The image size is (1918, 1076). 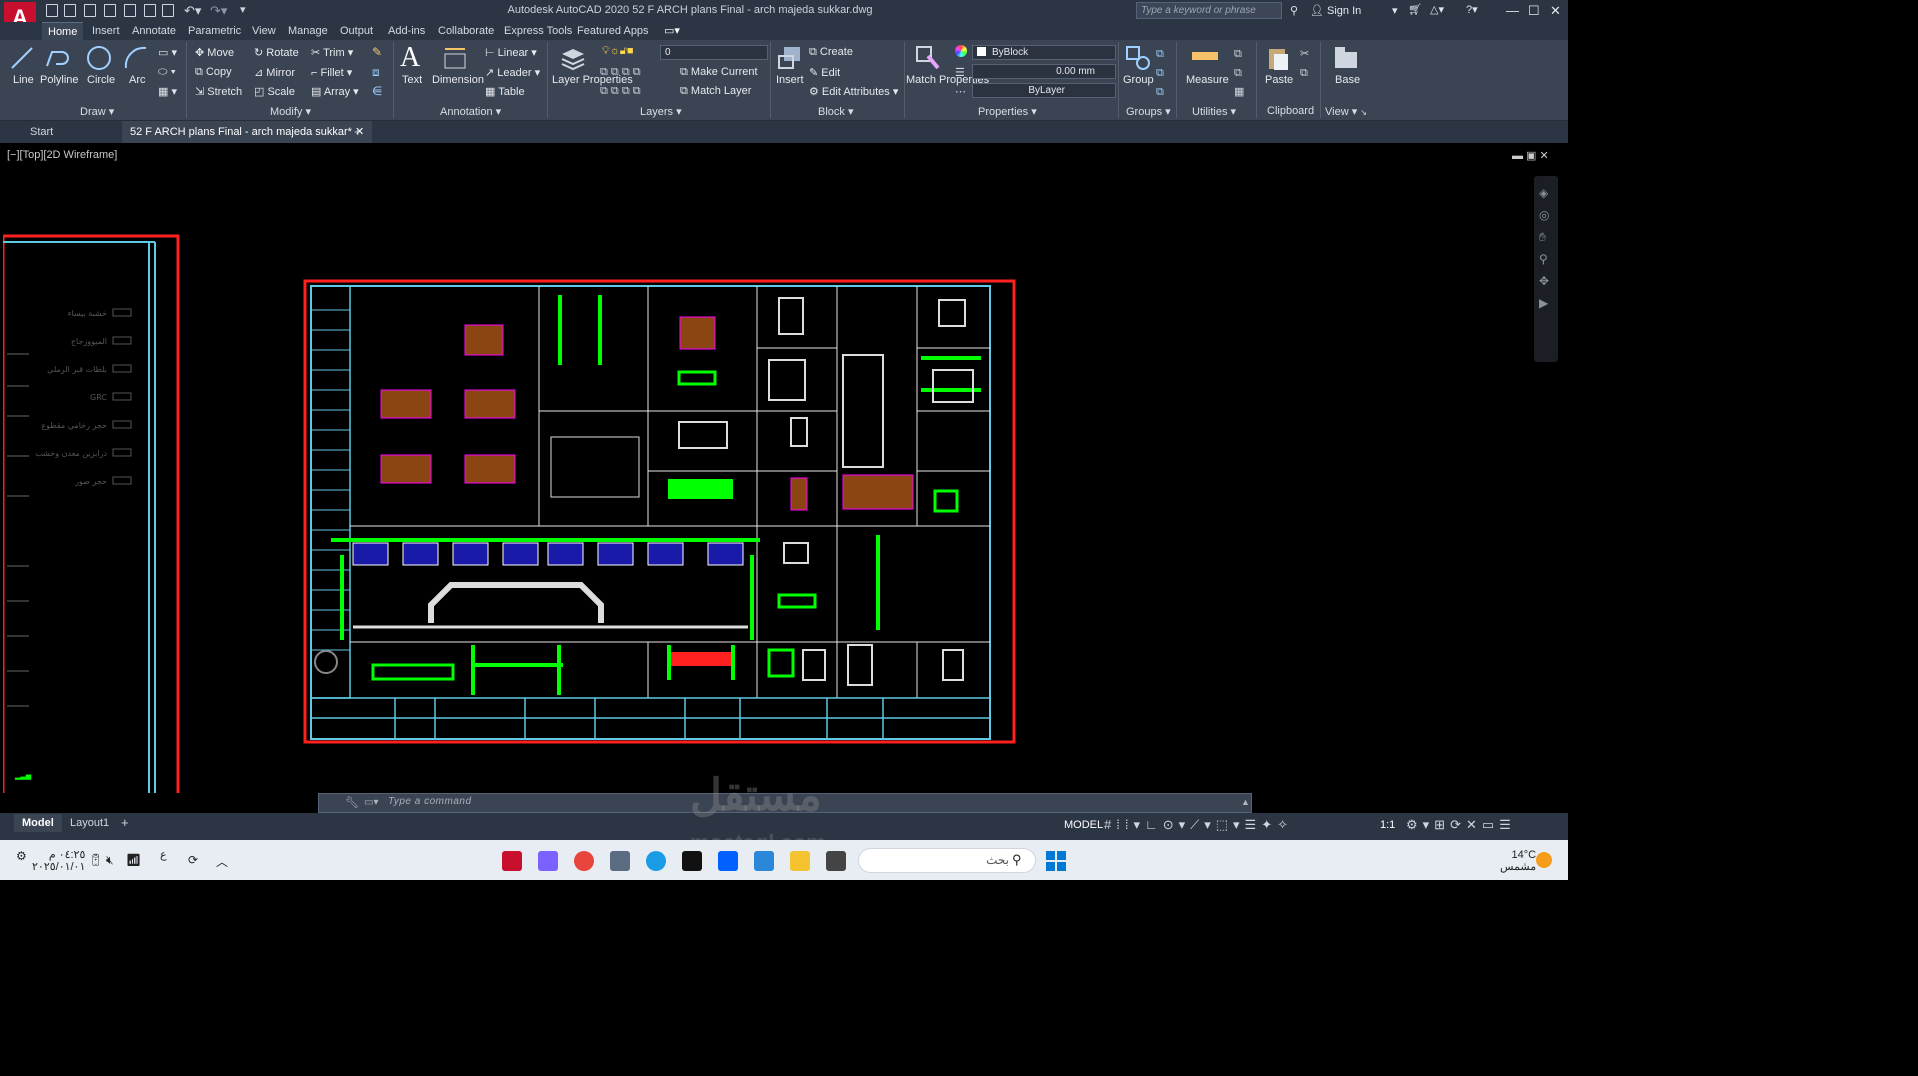 I want to click on weather-widget: 14°C مشمس, so click(x=1518, y=861).